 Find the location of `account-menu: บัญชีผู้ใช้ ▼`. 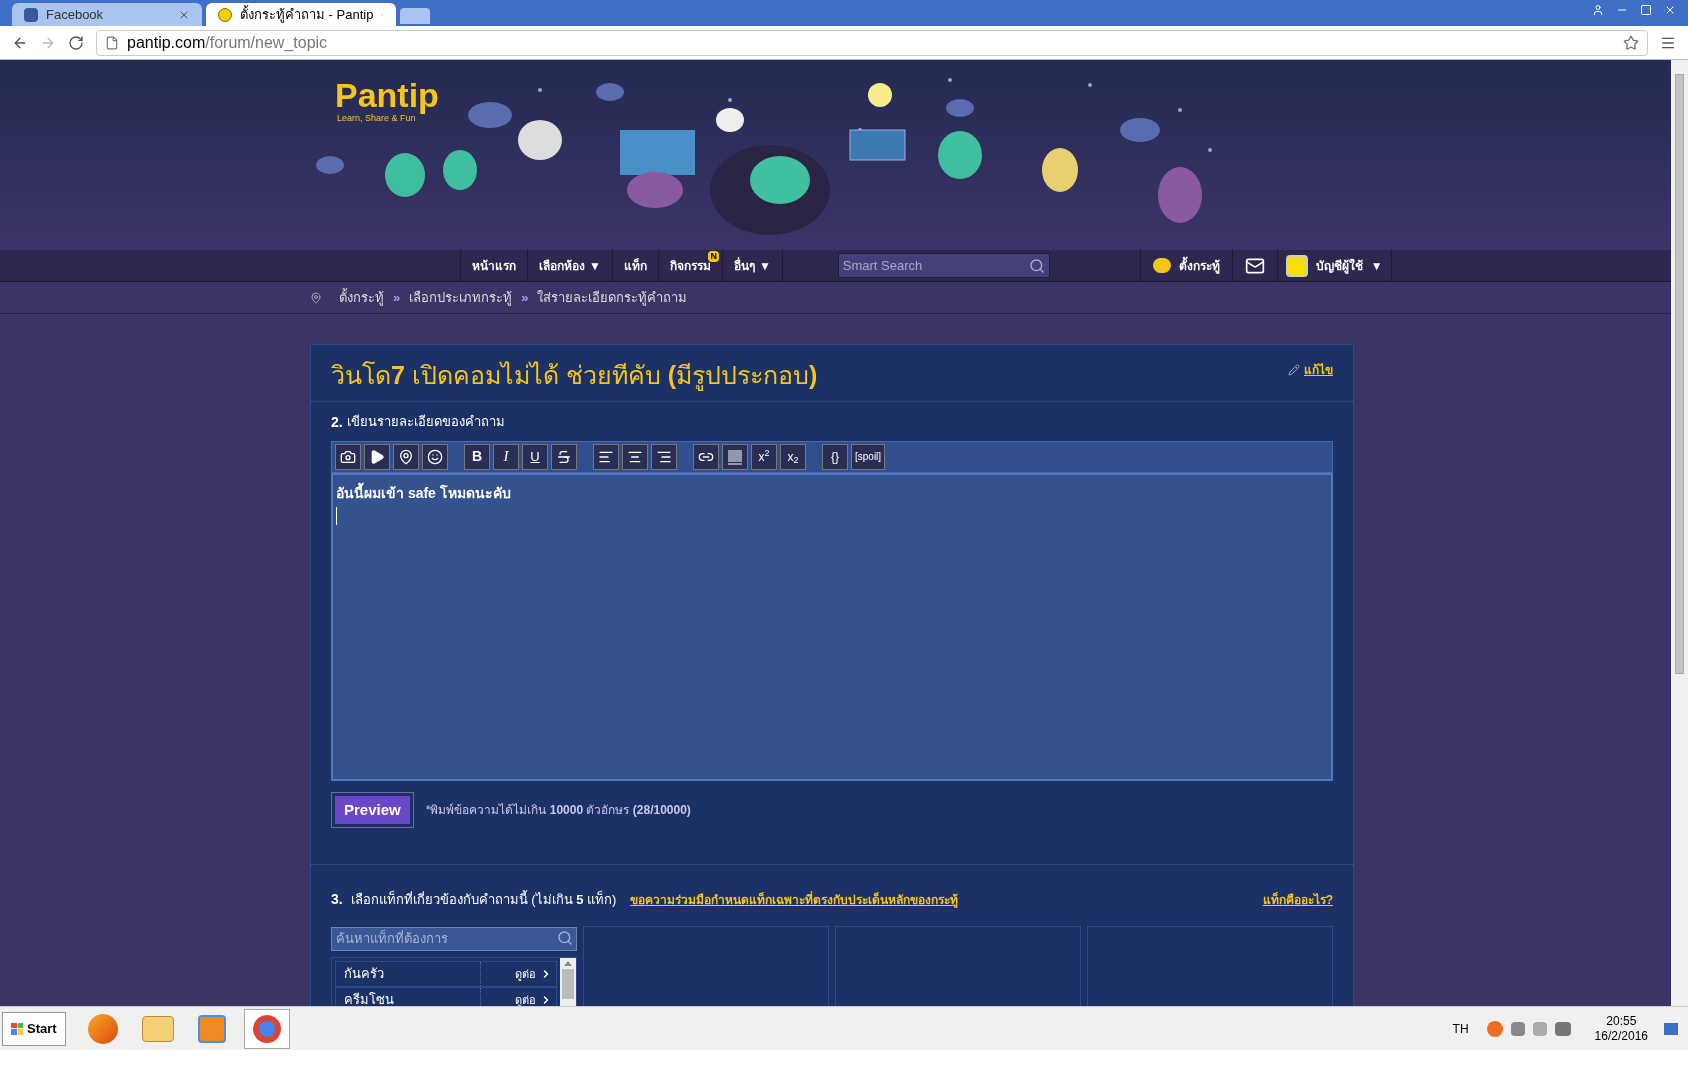

account-menu: บัญชีผู้ใช้ ▼ is located at coordinates (1334, 265).